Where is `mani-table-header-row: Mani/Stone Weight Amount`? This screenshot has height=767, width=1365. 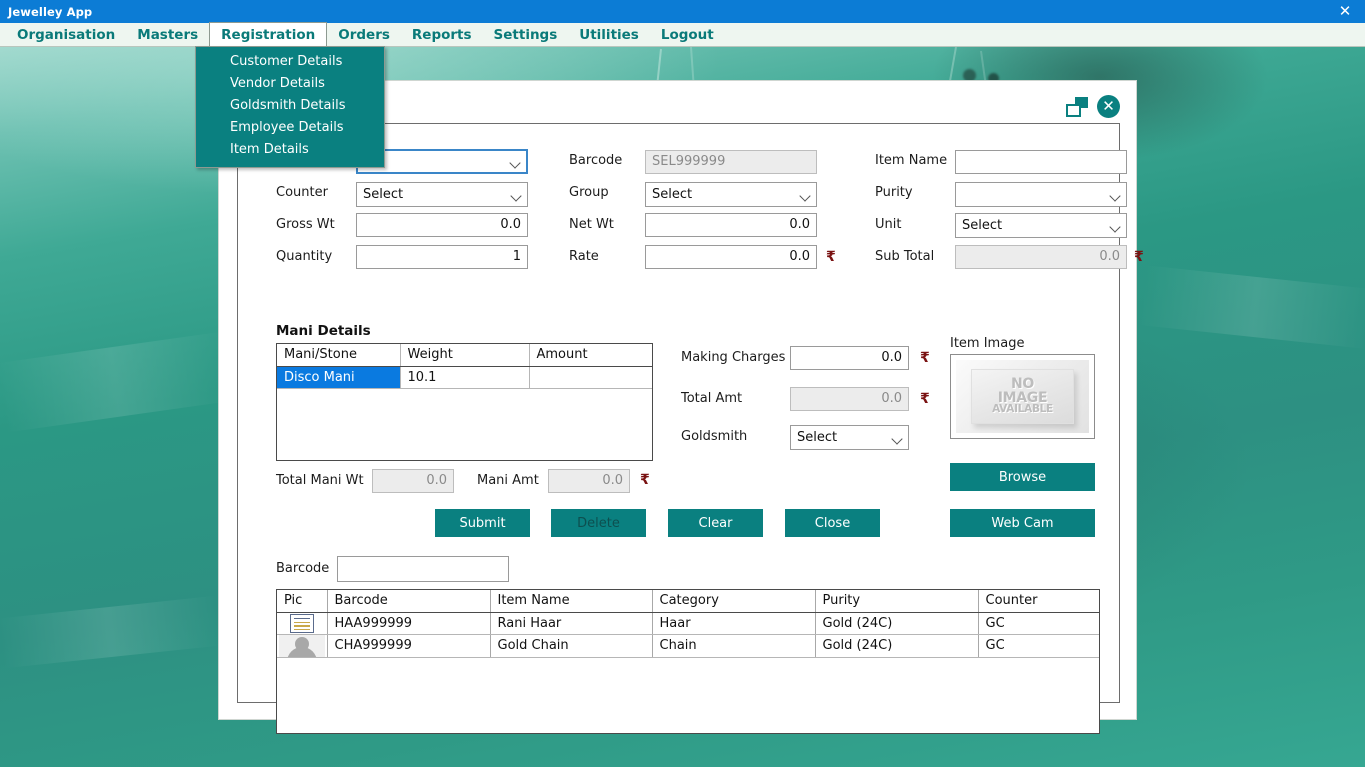
mani-table-header-row: Mani/Stone Weight Amount is located at coordinates (464, 355).